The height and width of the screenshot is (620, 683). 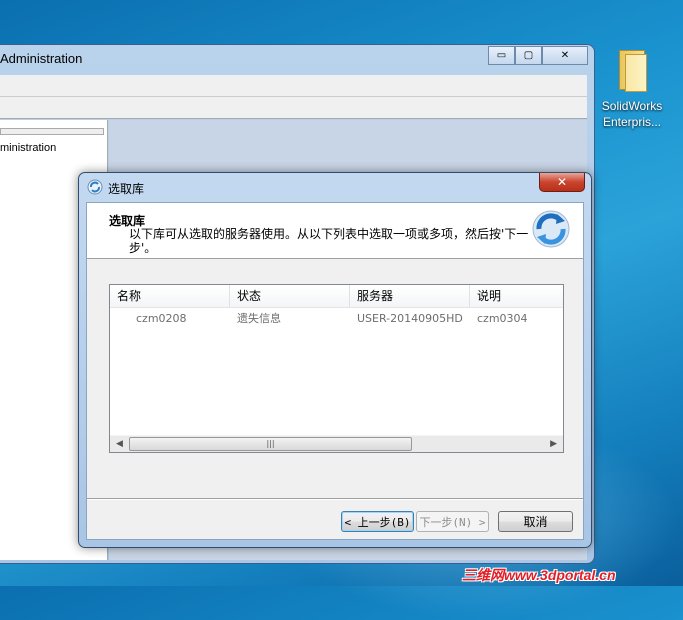 I want to click on watermark: 三维网www.3dportal.cn, so click(x=539, y=575).